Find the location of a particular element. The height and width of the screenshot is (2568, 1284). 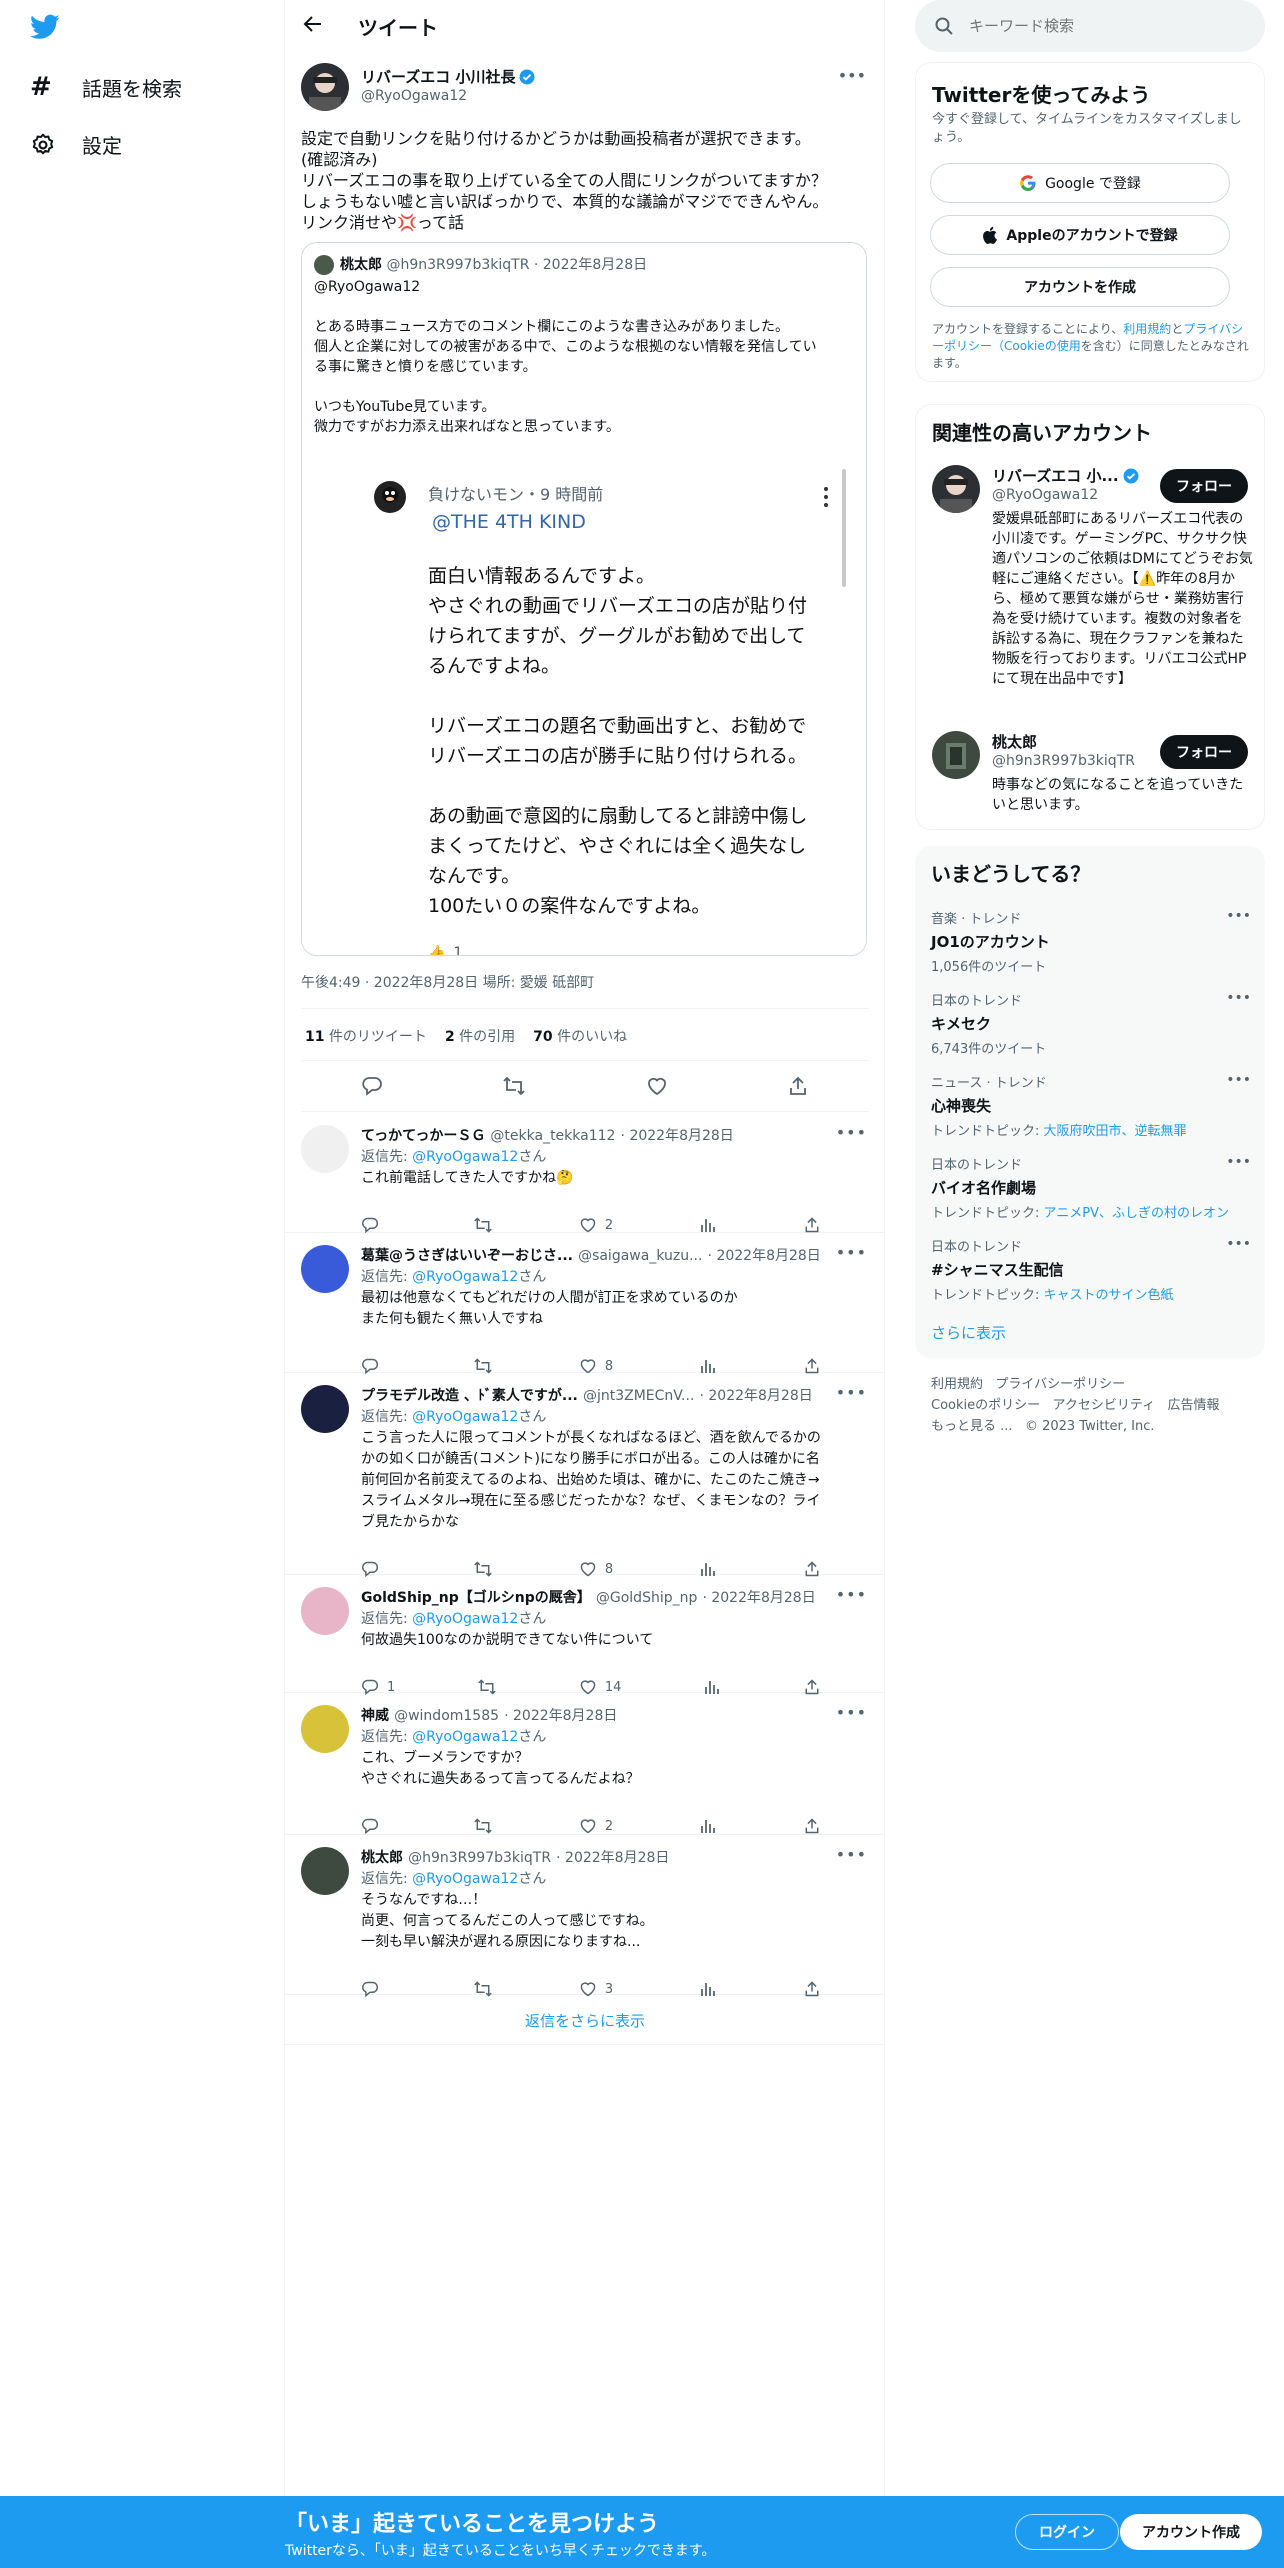

google-signup-button: Google で登録 is located at coordinates (1080, 183).